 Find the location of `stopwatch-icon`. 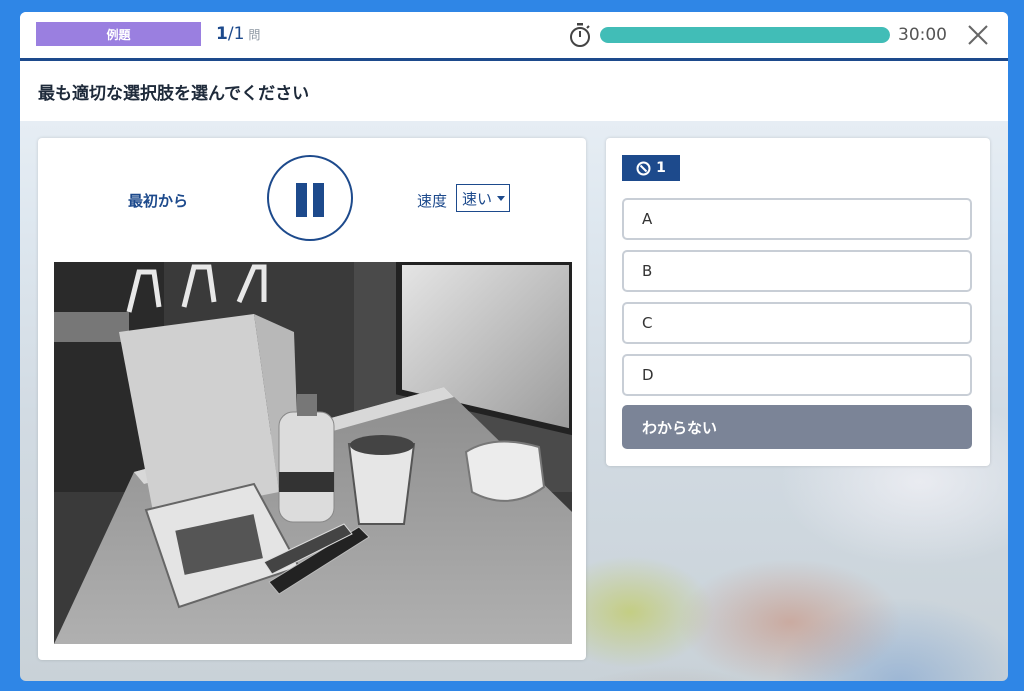

stopwatch-icon is located at coordinates (580, 35).